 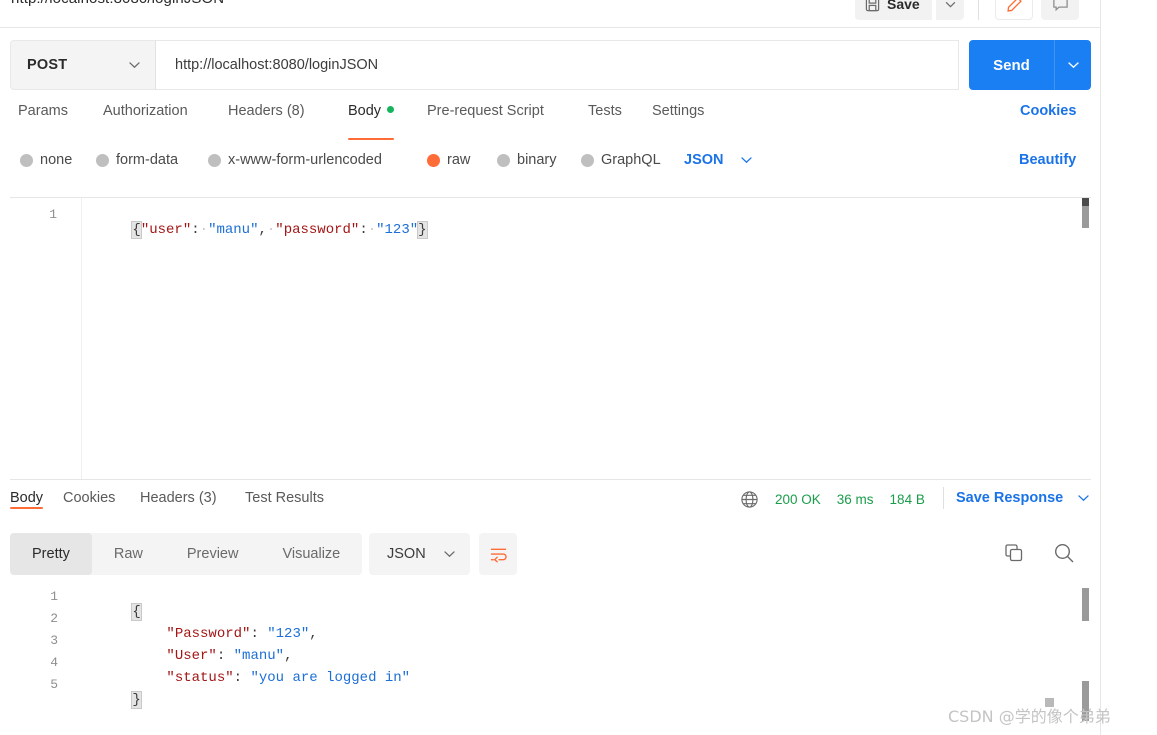 I want to click on response-tab-body: Body, so click(x=27, y=499).